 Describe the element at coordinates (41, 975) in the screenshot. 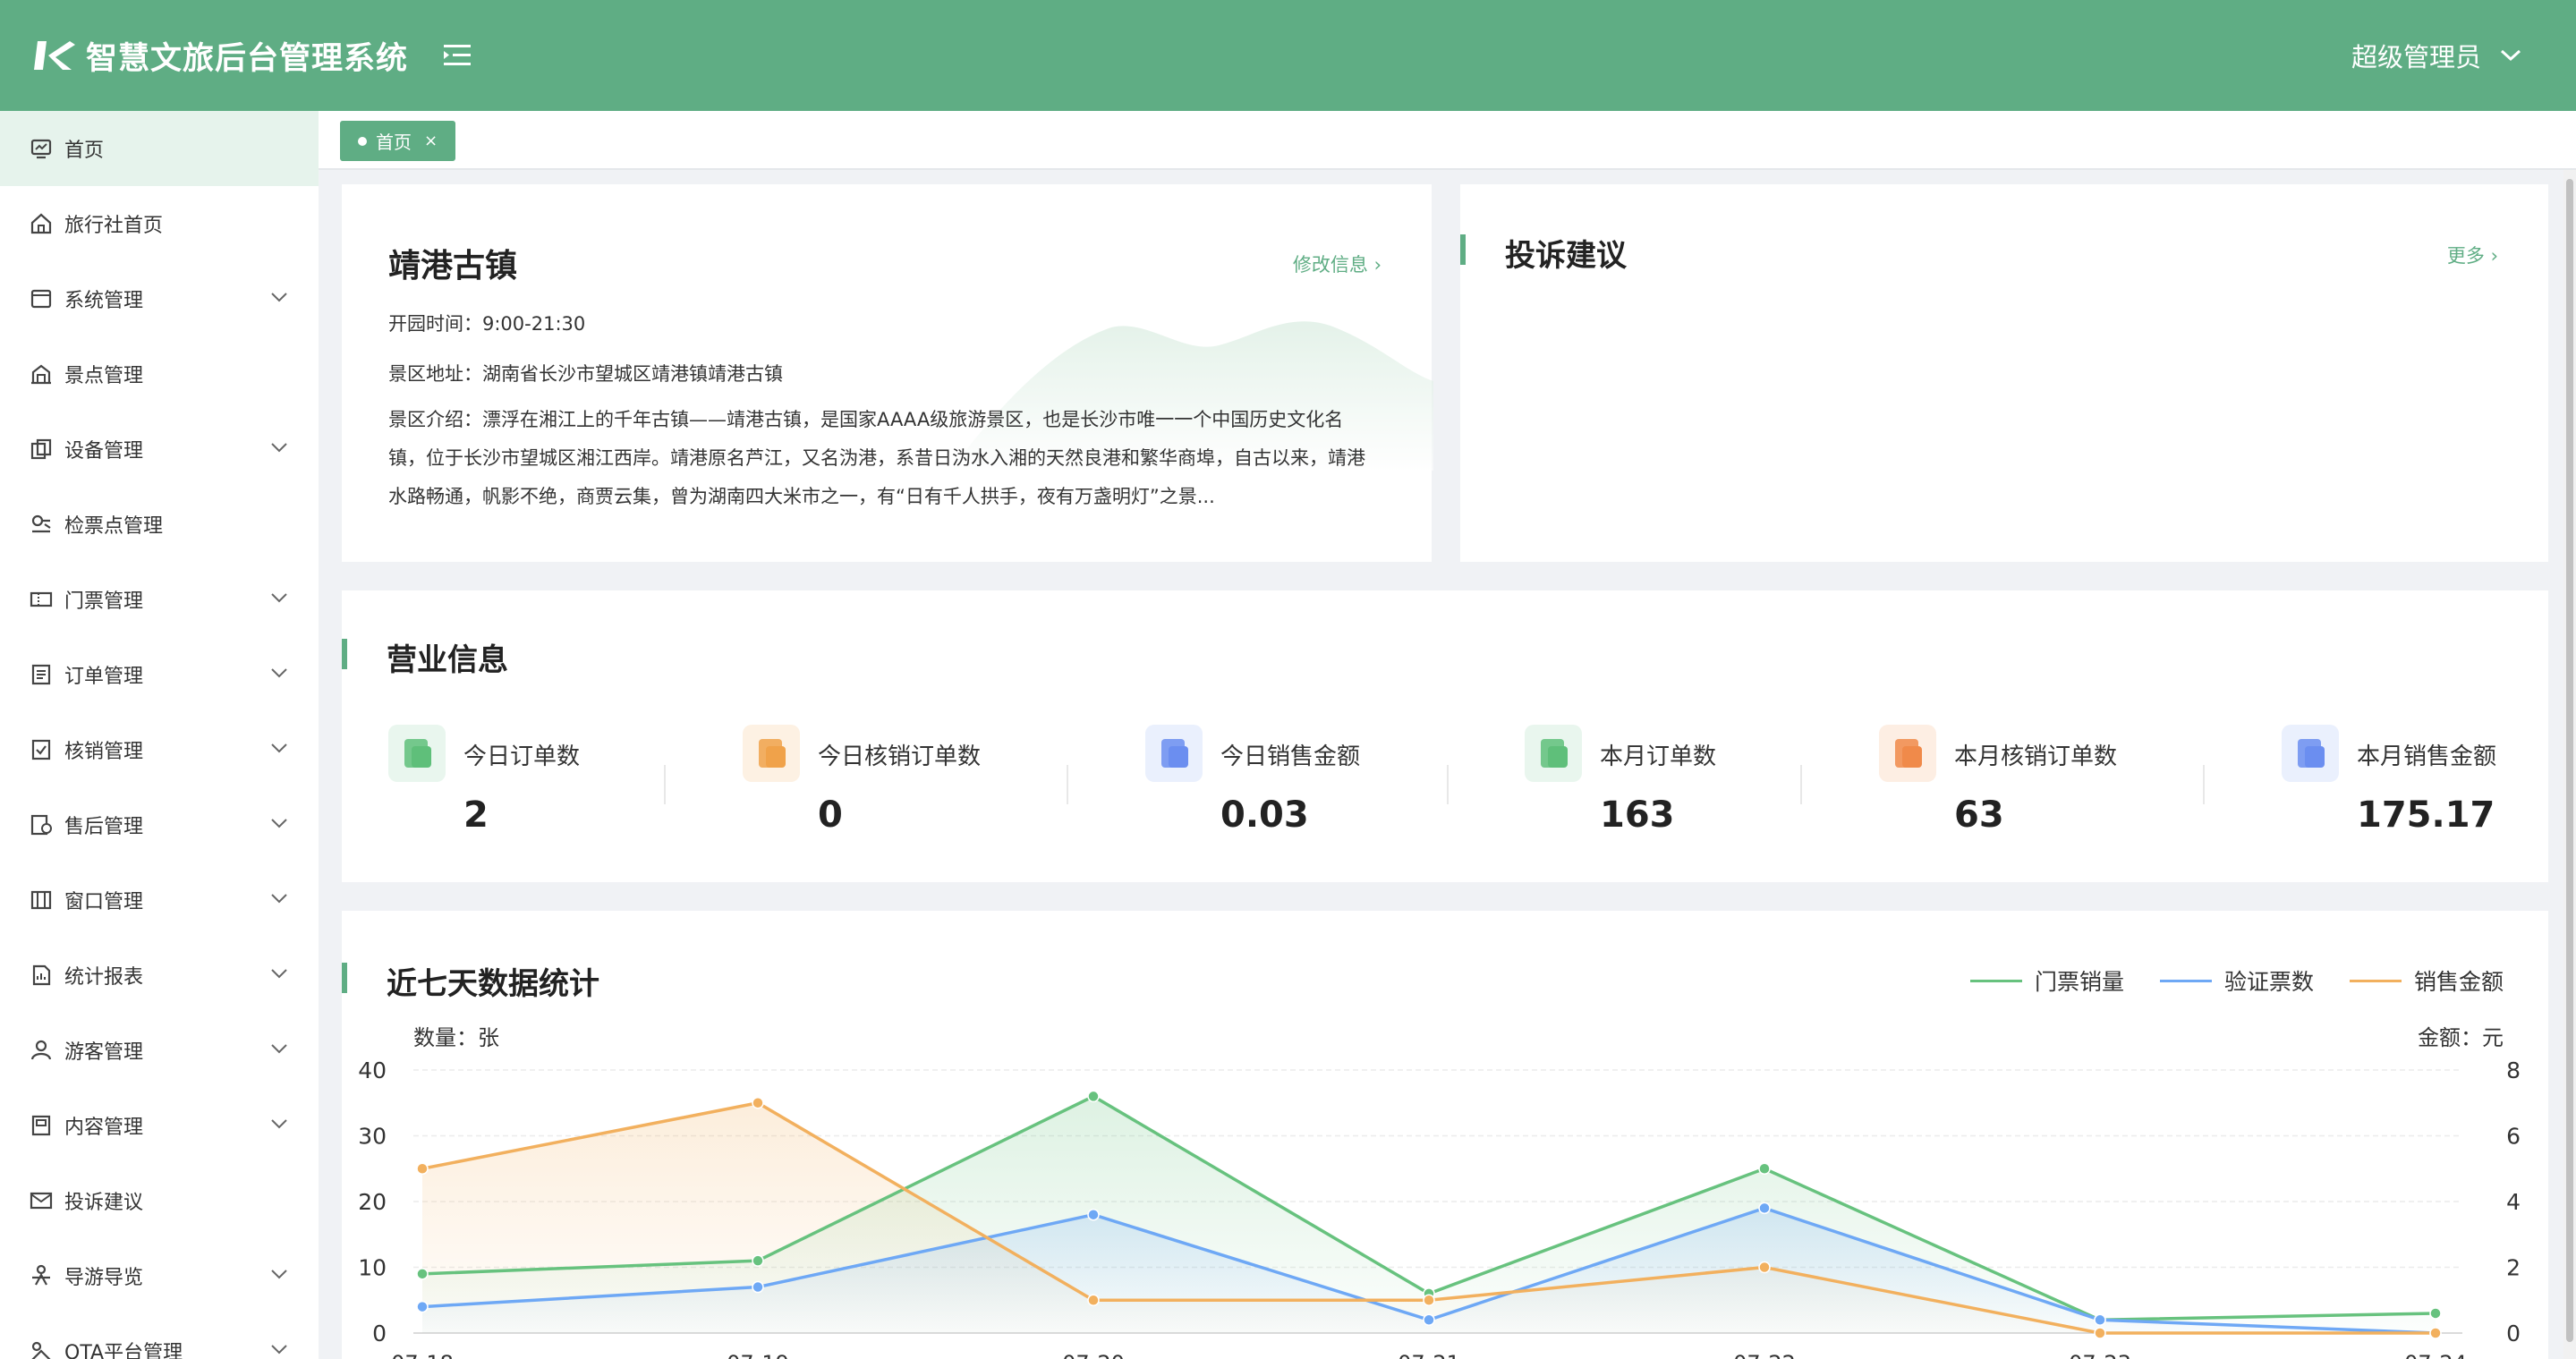

I see `report-icon` at that location.